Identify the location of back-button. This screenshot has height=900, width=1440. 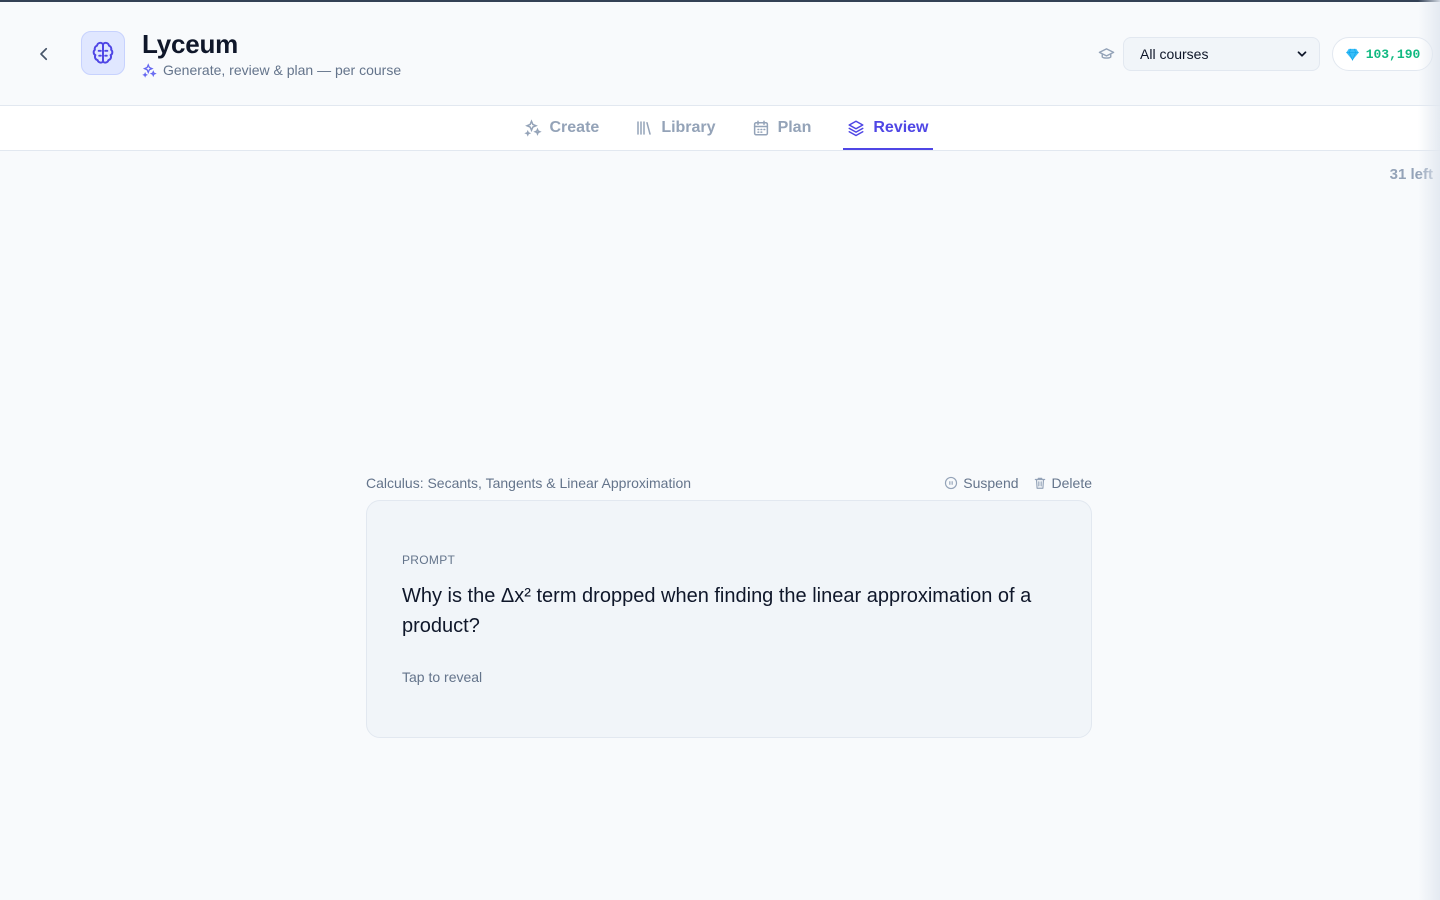
(44, 54).